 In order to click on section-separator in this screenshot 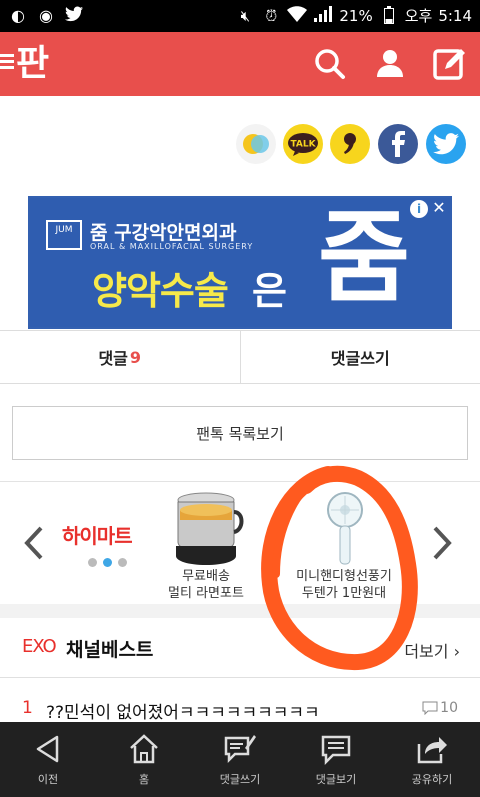, I will do `click(240, 611)`.